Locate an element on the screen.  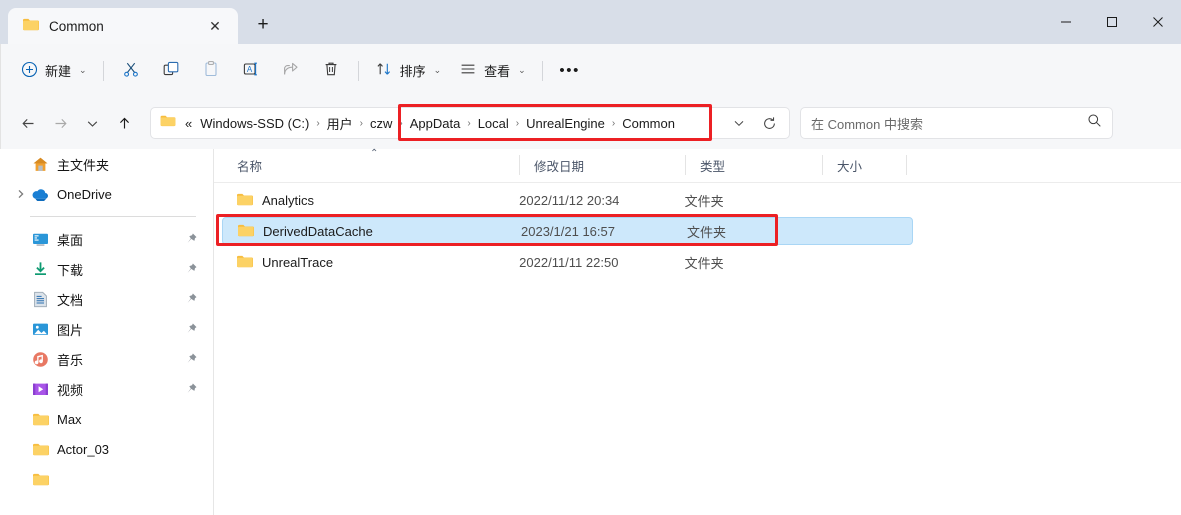
file-date-cell: 2022/11/11 22:50 is located at coordinates (569, 262).